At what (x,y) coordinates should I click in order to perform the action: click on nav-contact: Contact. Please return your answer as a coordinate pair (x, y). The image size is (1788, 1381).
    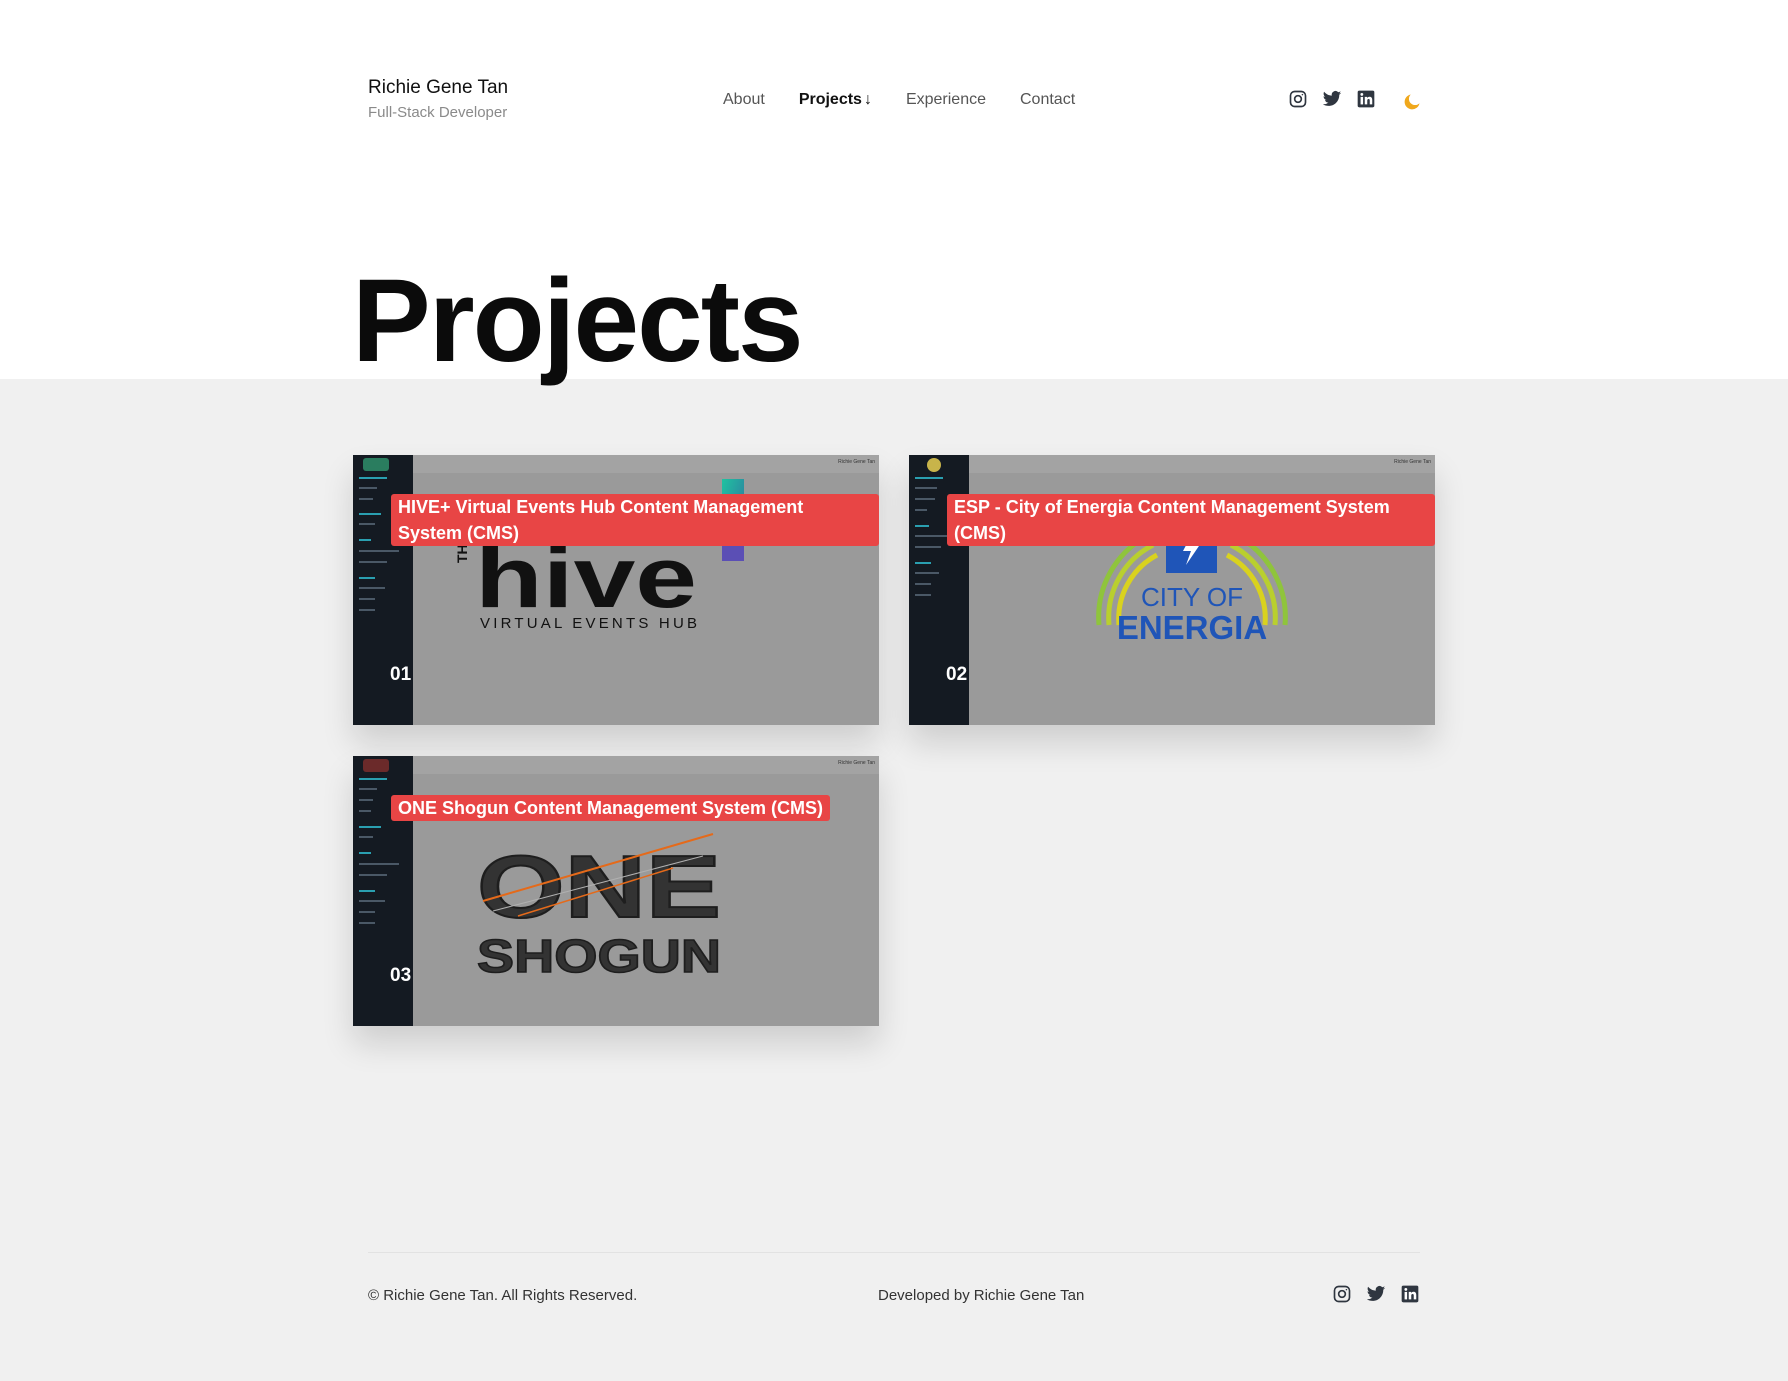
    Looking at the image, I should click on (1047, 100).